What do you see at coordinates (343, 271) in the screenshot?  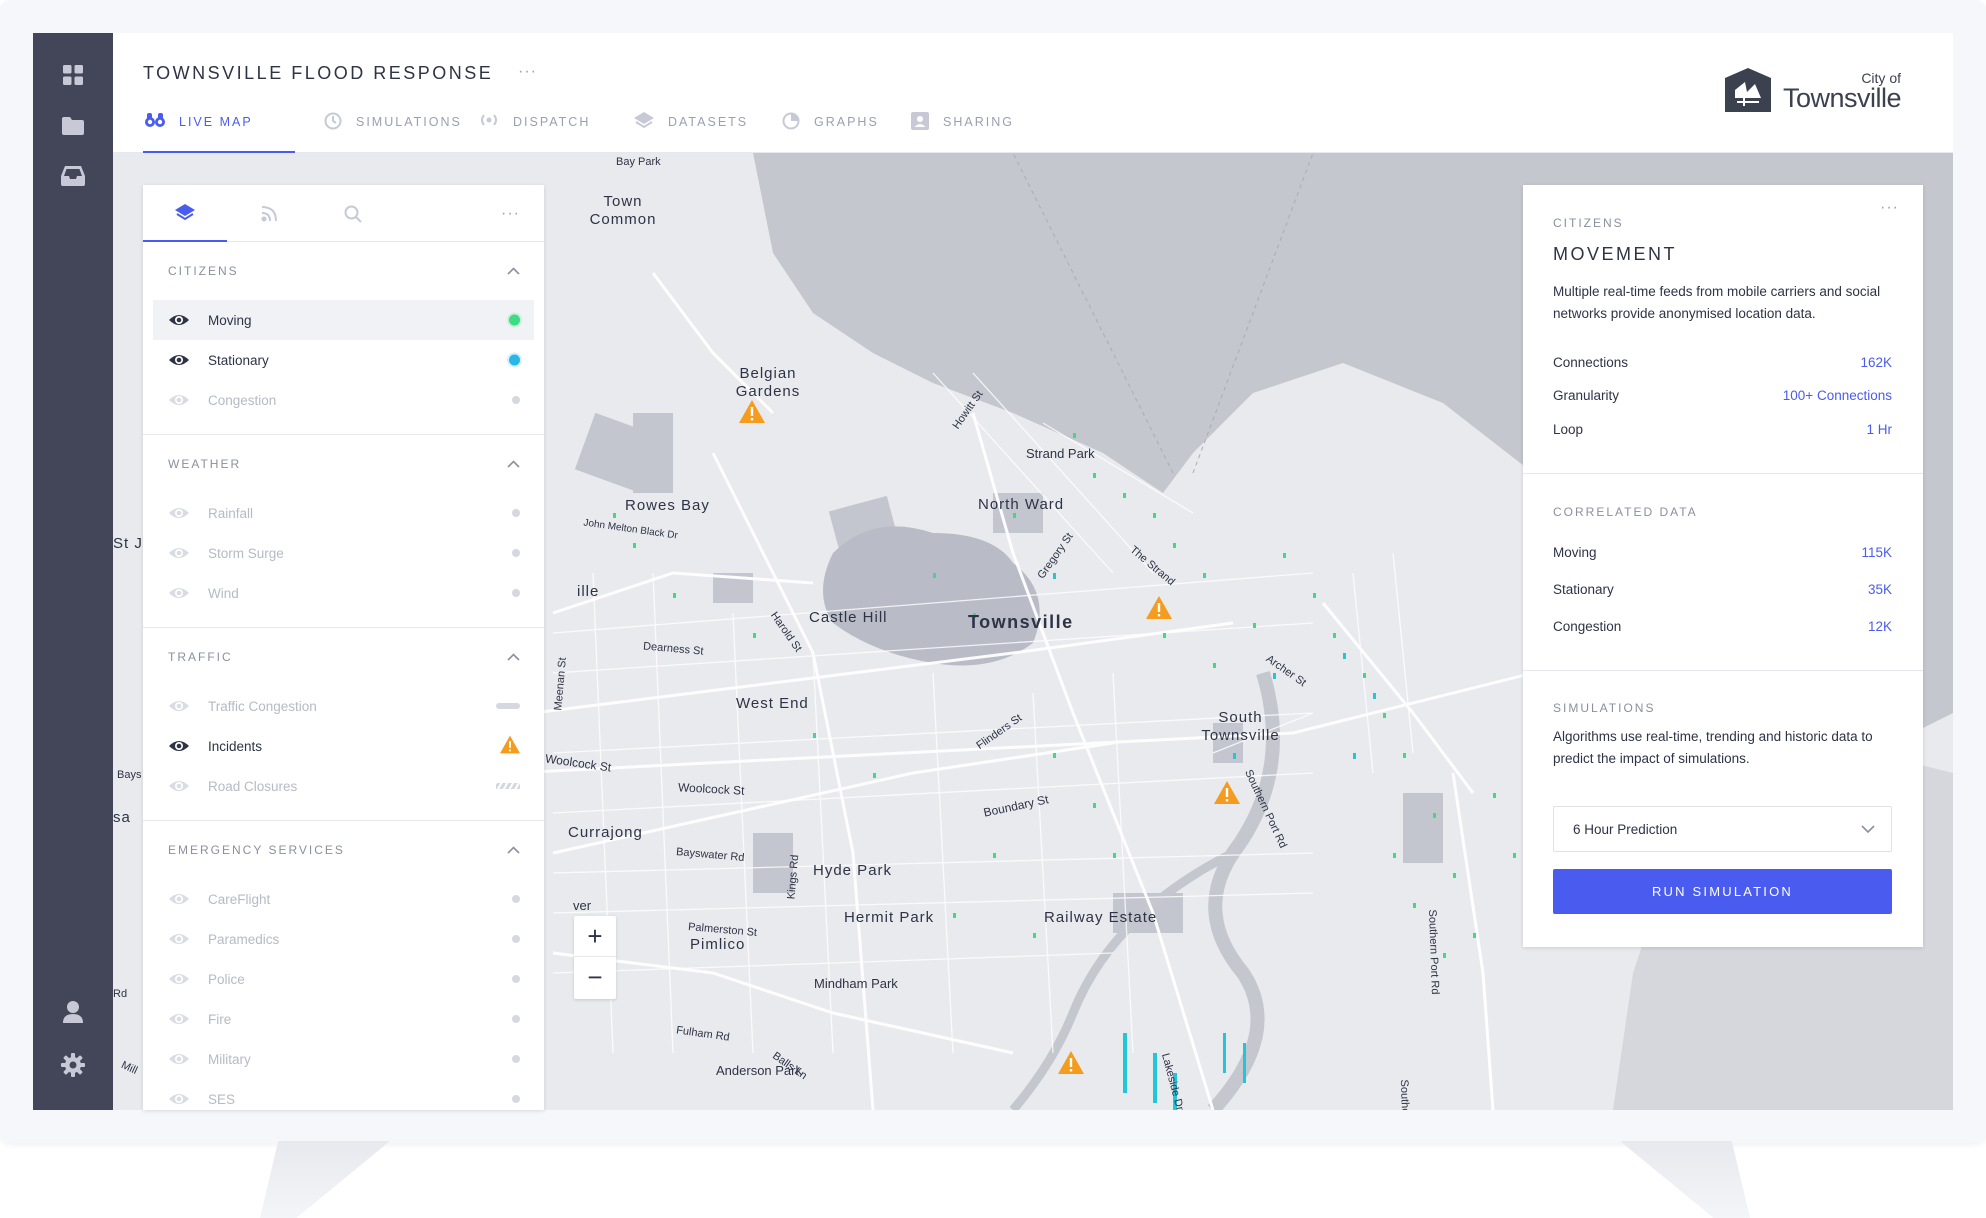 I see `layer-section-header: CITIZENS` at bounding box center [343, 271].